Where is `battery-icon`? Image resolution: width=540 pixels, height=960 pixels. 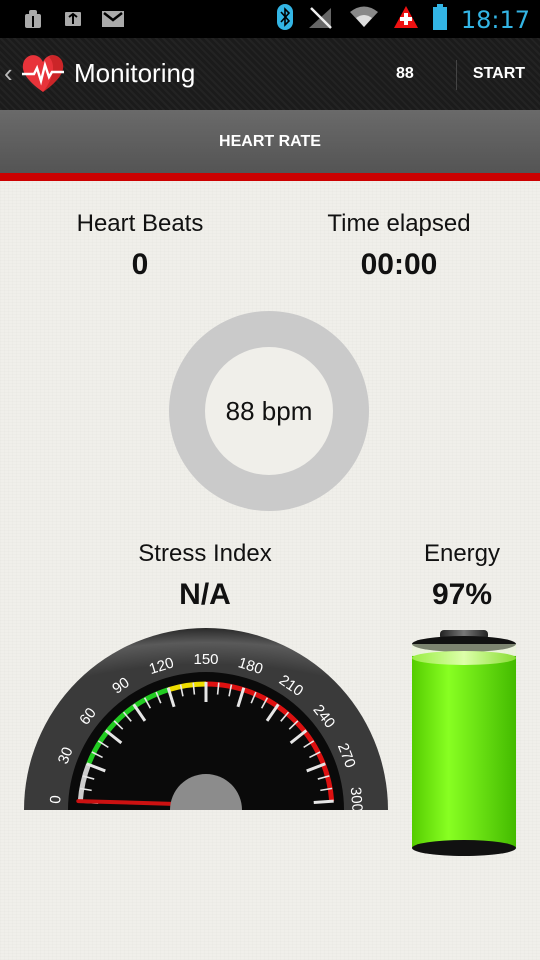 battery-icon is located at coordinates (439, 19).